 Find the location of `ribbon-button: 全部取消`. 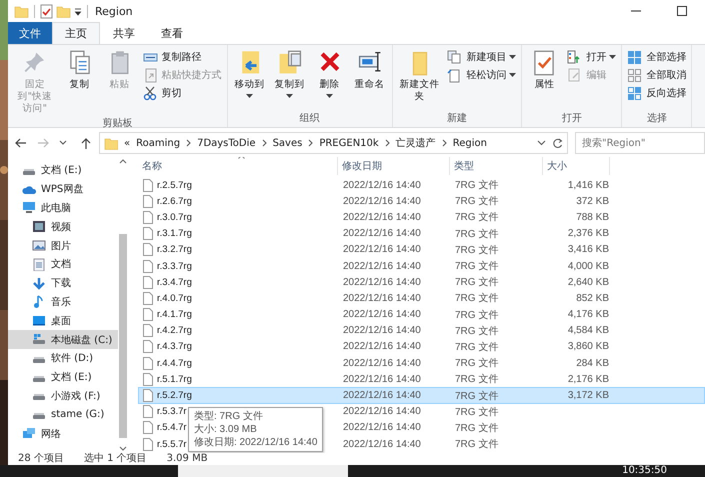

ribbon-button: 全部取消 is located at coordinates (656, 75).